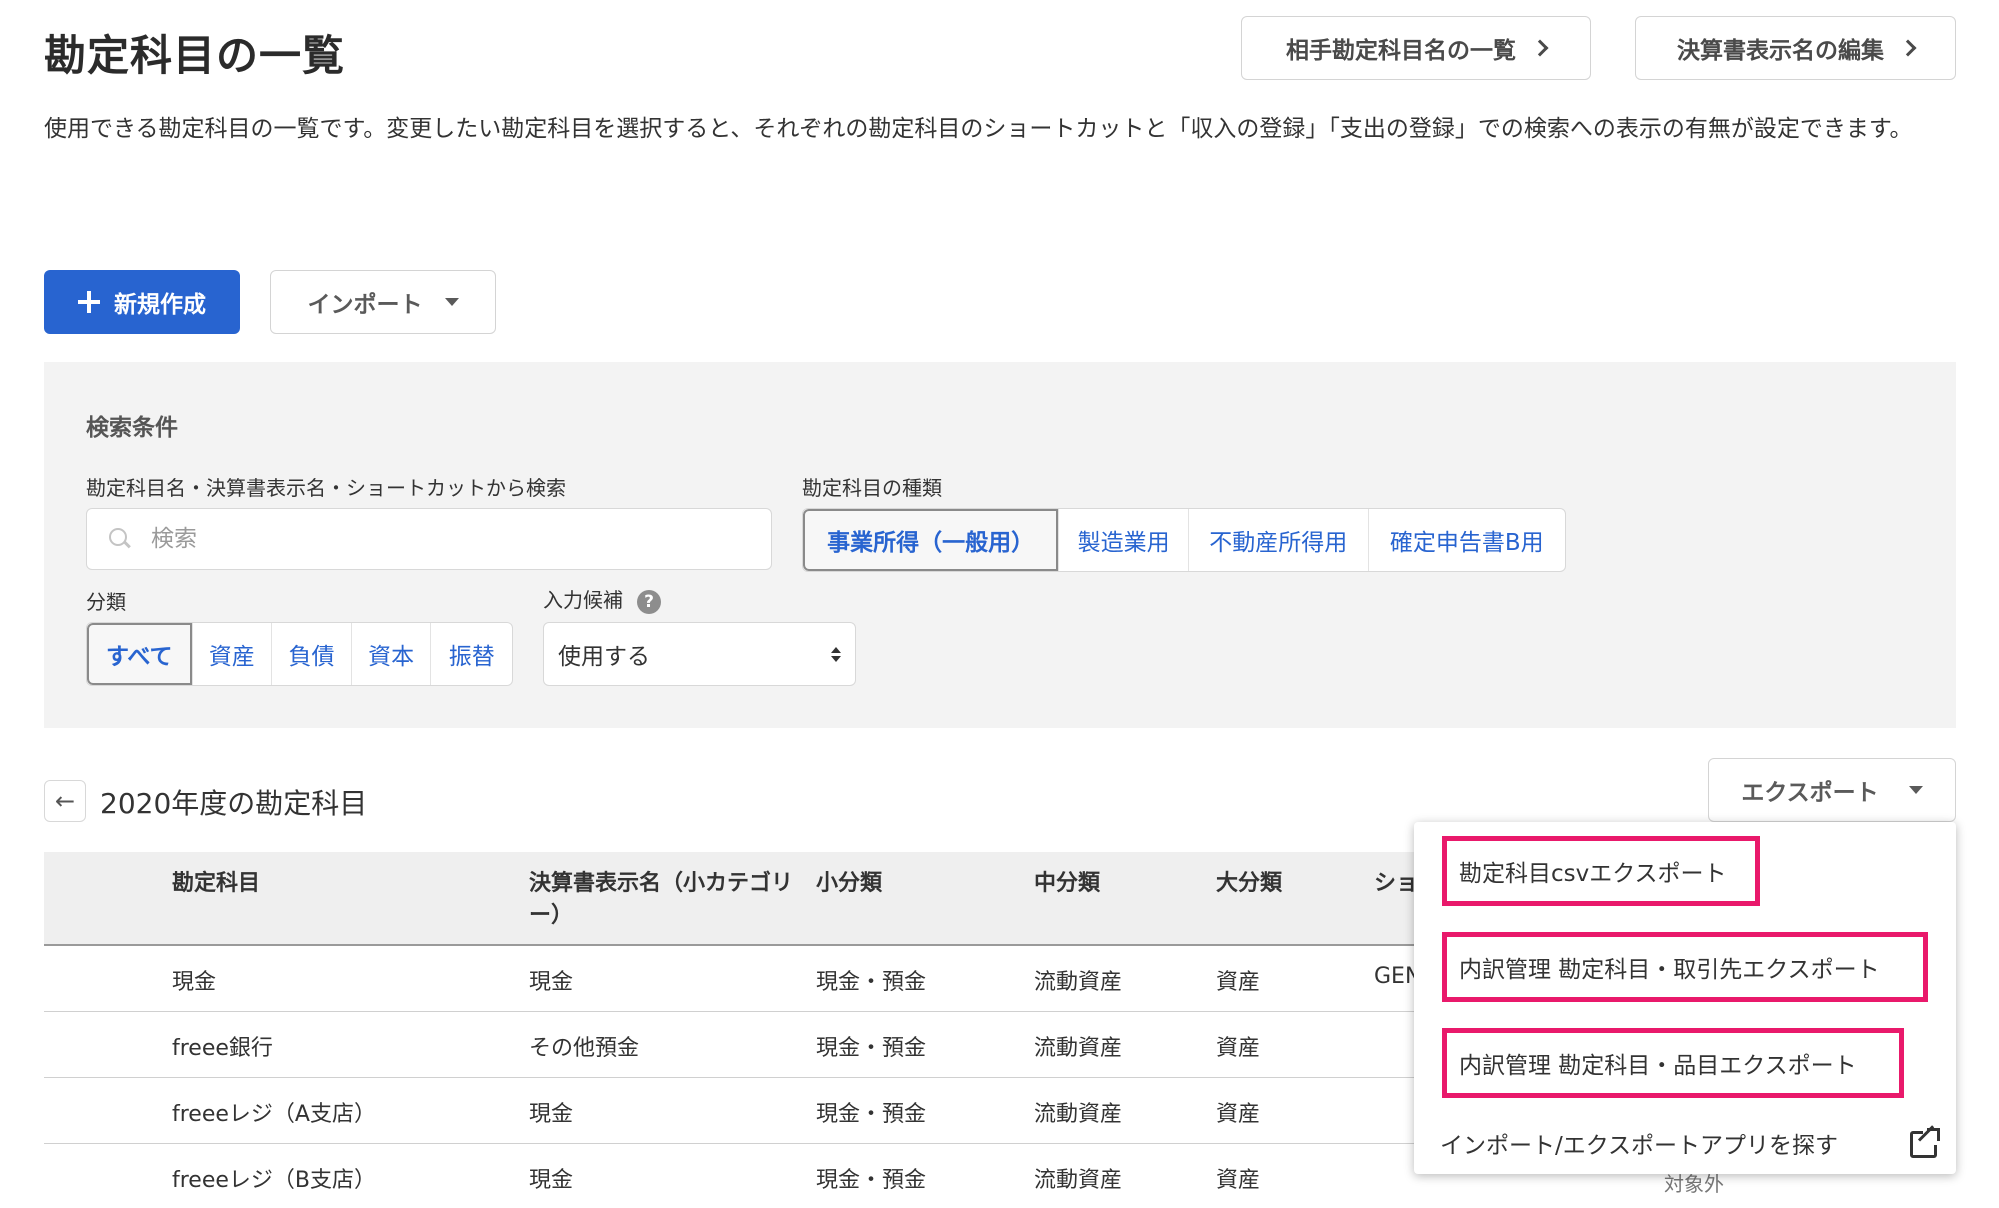 The width and height of the screenshot is (1999, 1208). I want to click on account-type-tax-return-b: 確定申告書B用, so click(1466, 540).